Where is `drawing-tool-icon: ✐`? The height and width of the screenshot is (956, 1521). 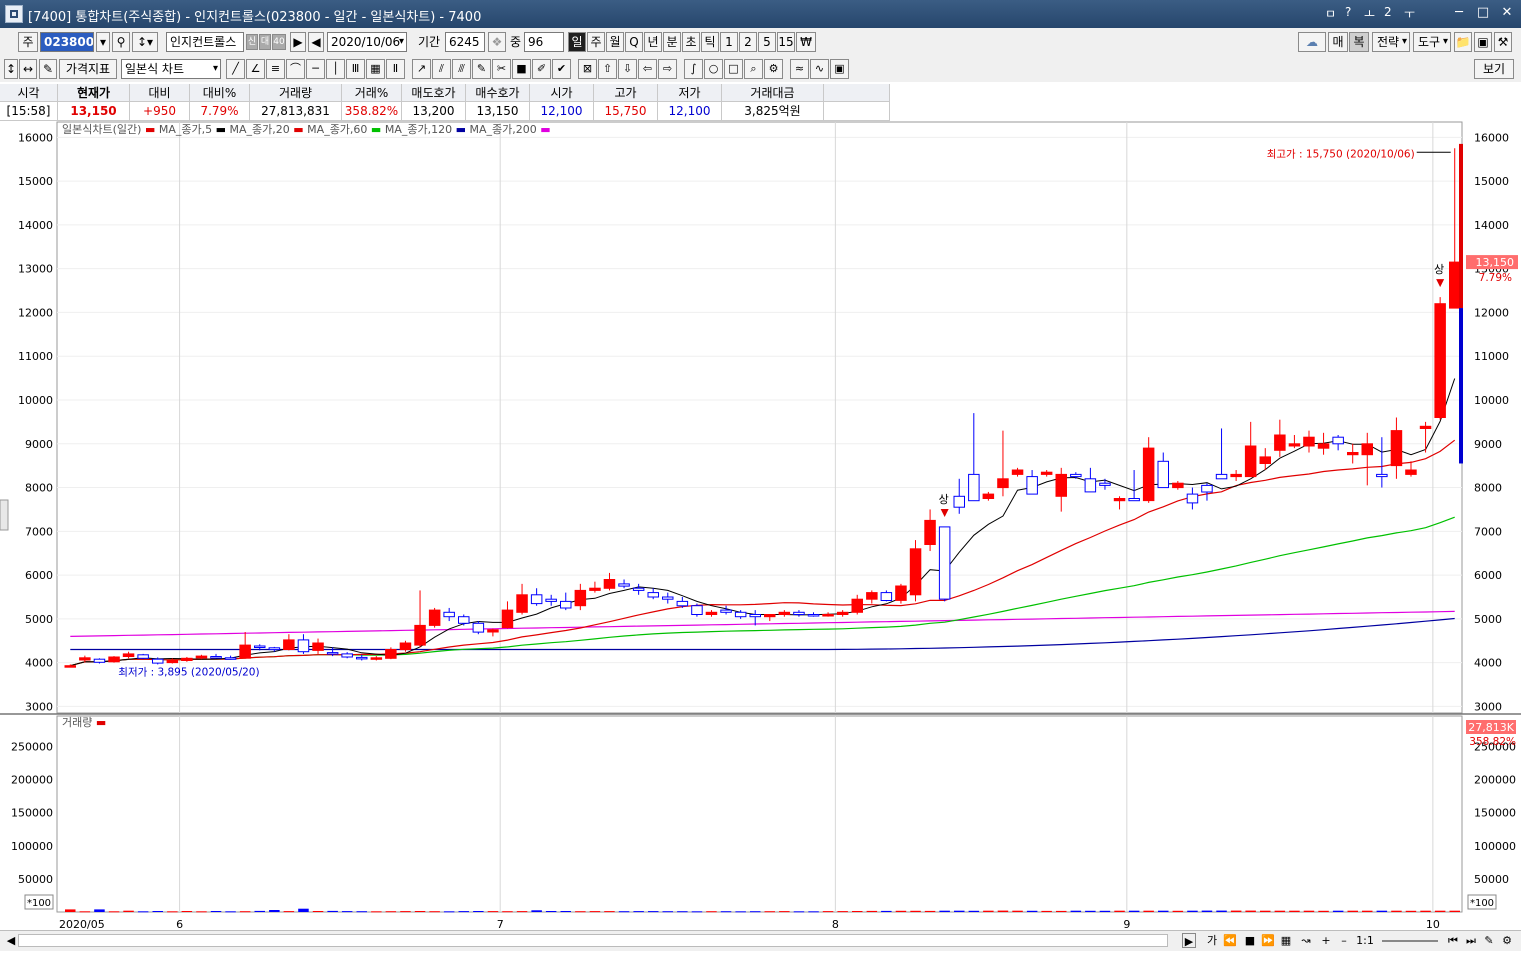
drawing-tool-icon: ✐ is located at coordinates (541, 69).